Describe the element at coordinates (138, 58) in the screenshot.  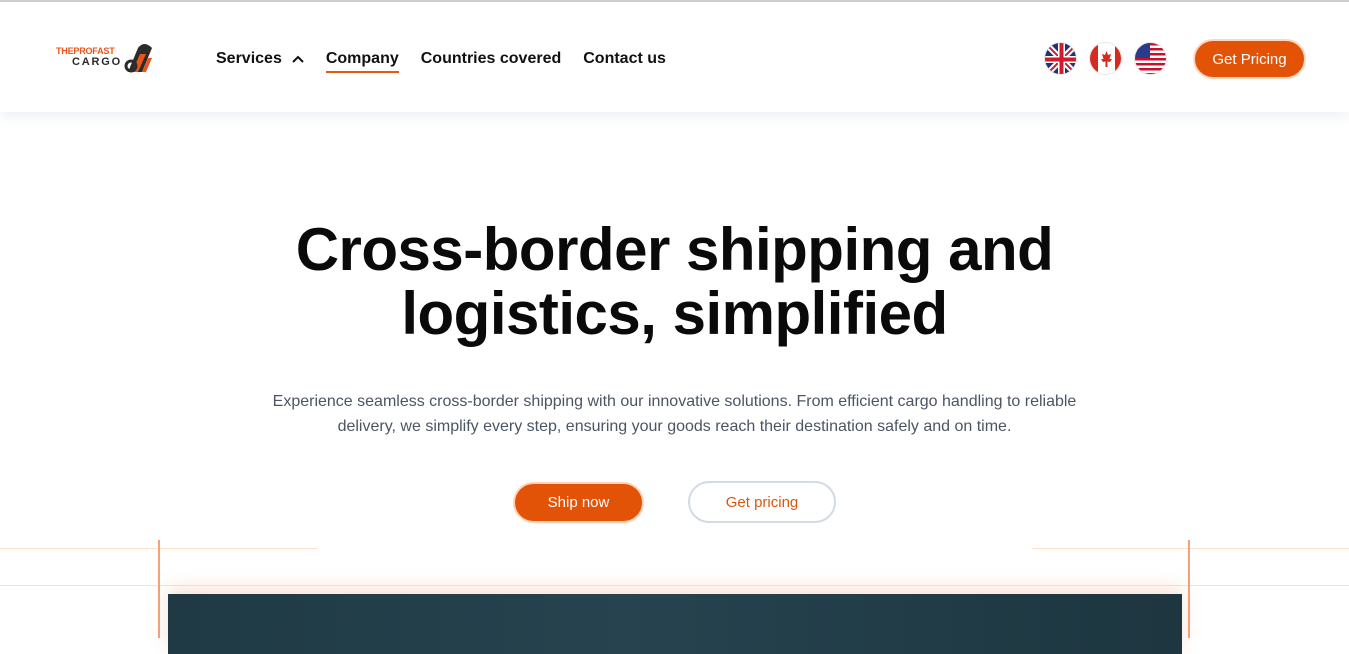
I see `logo-mark-icon` at that location.